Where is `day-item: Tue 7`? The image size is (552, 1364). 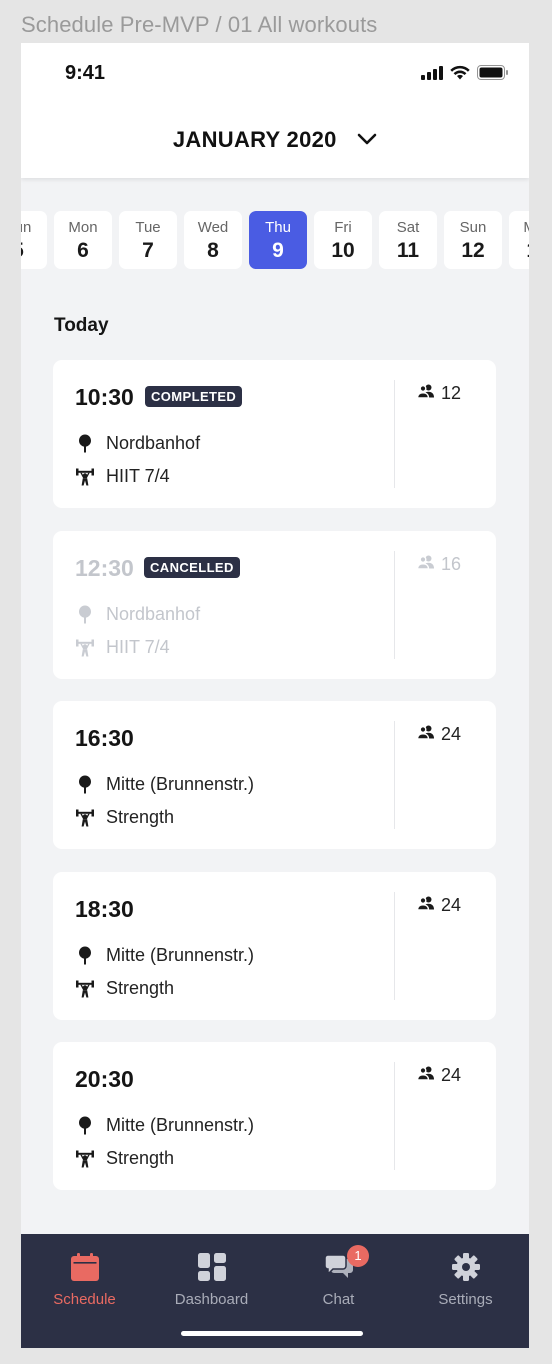 day-item: Tue 7 is located at coordinates (148, 240).